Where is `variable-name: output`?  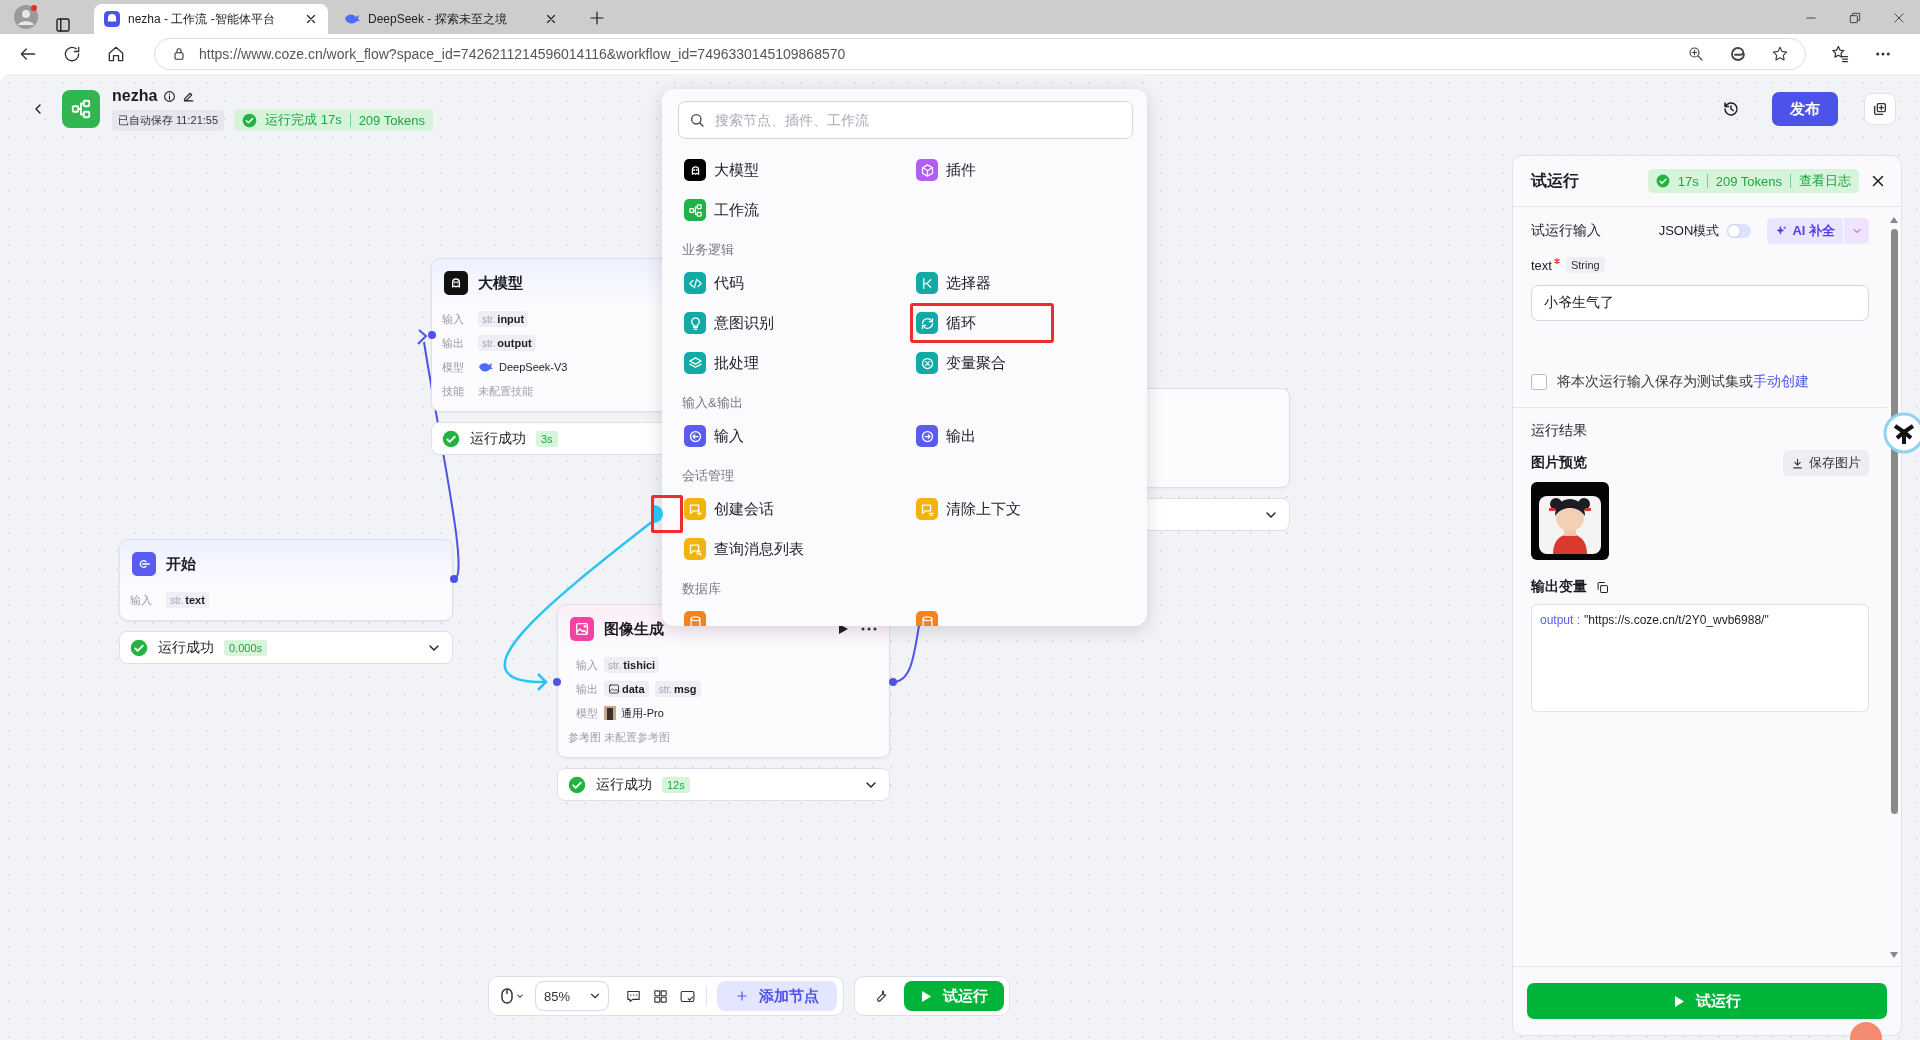
variable-name: output is located at coordinates (514, 343).